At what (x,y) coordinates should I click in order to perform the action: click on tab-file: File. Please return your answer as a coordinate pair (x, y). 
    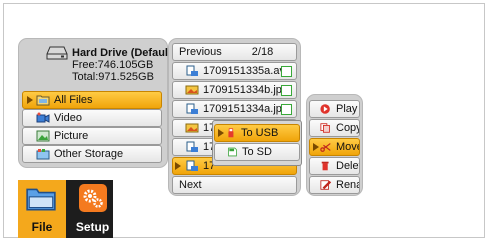
    Looking at the image, I should click on (42, 209).